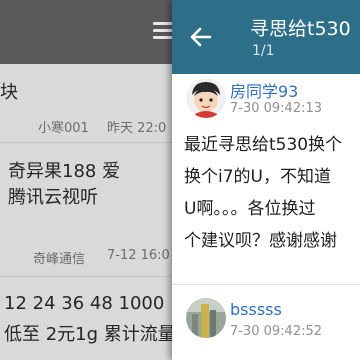  I want to click on post-time: 7-30 09:42:13, so click(276, 108).